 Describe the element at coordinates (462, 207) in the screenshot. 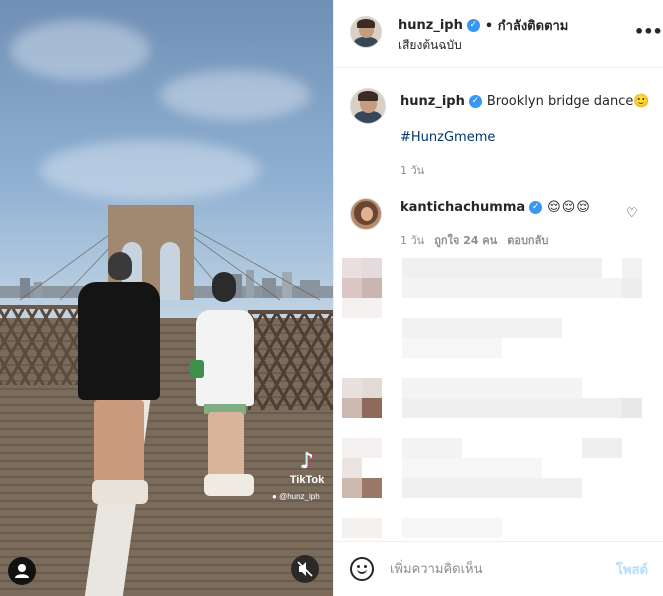

I see `commenter-username: kantichachumma` at that location.